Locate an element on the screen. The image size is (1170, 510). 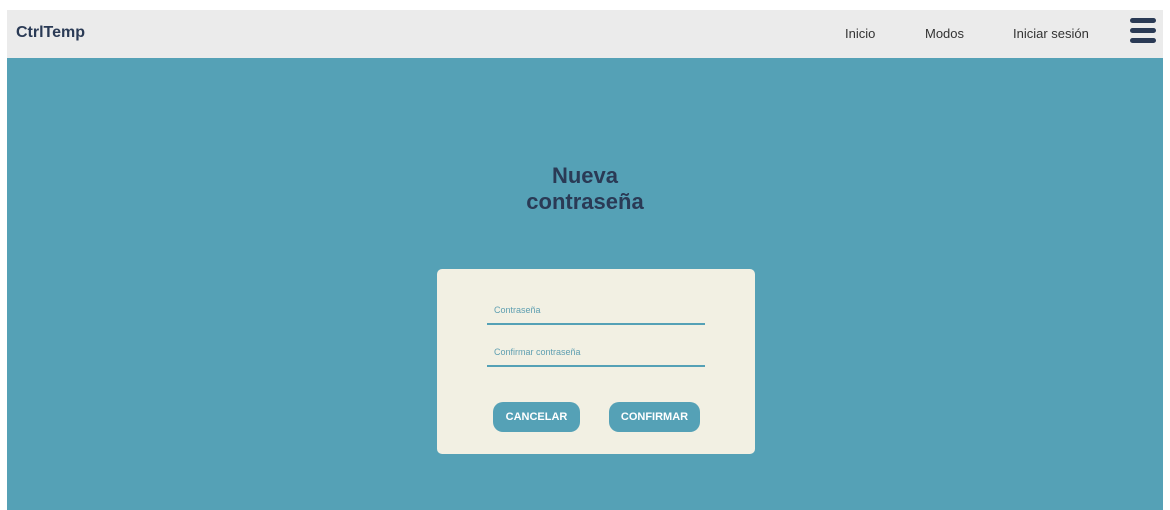
password-field is located at coordinates (596, 312).